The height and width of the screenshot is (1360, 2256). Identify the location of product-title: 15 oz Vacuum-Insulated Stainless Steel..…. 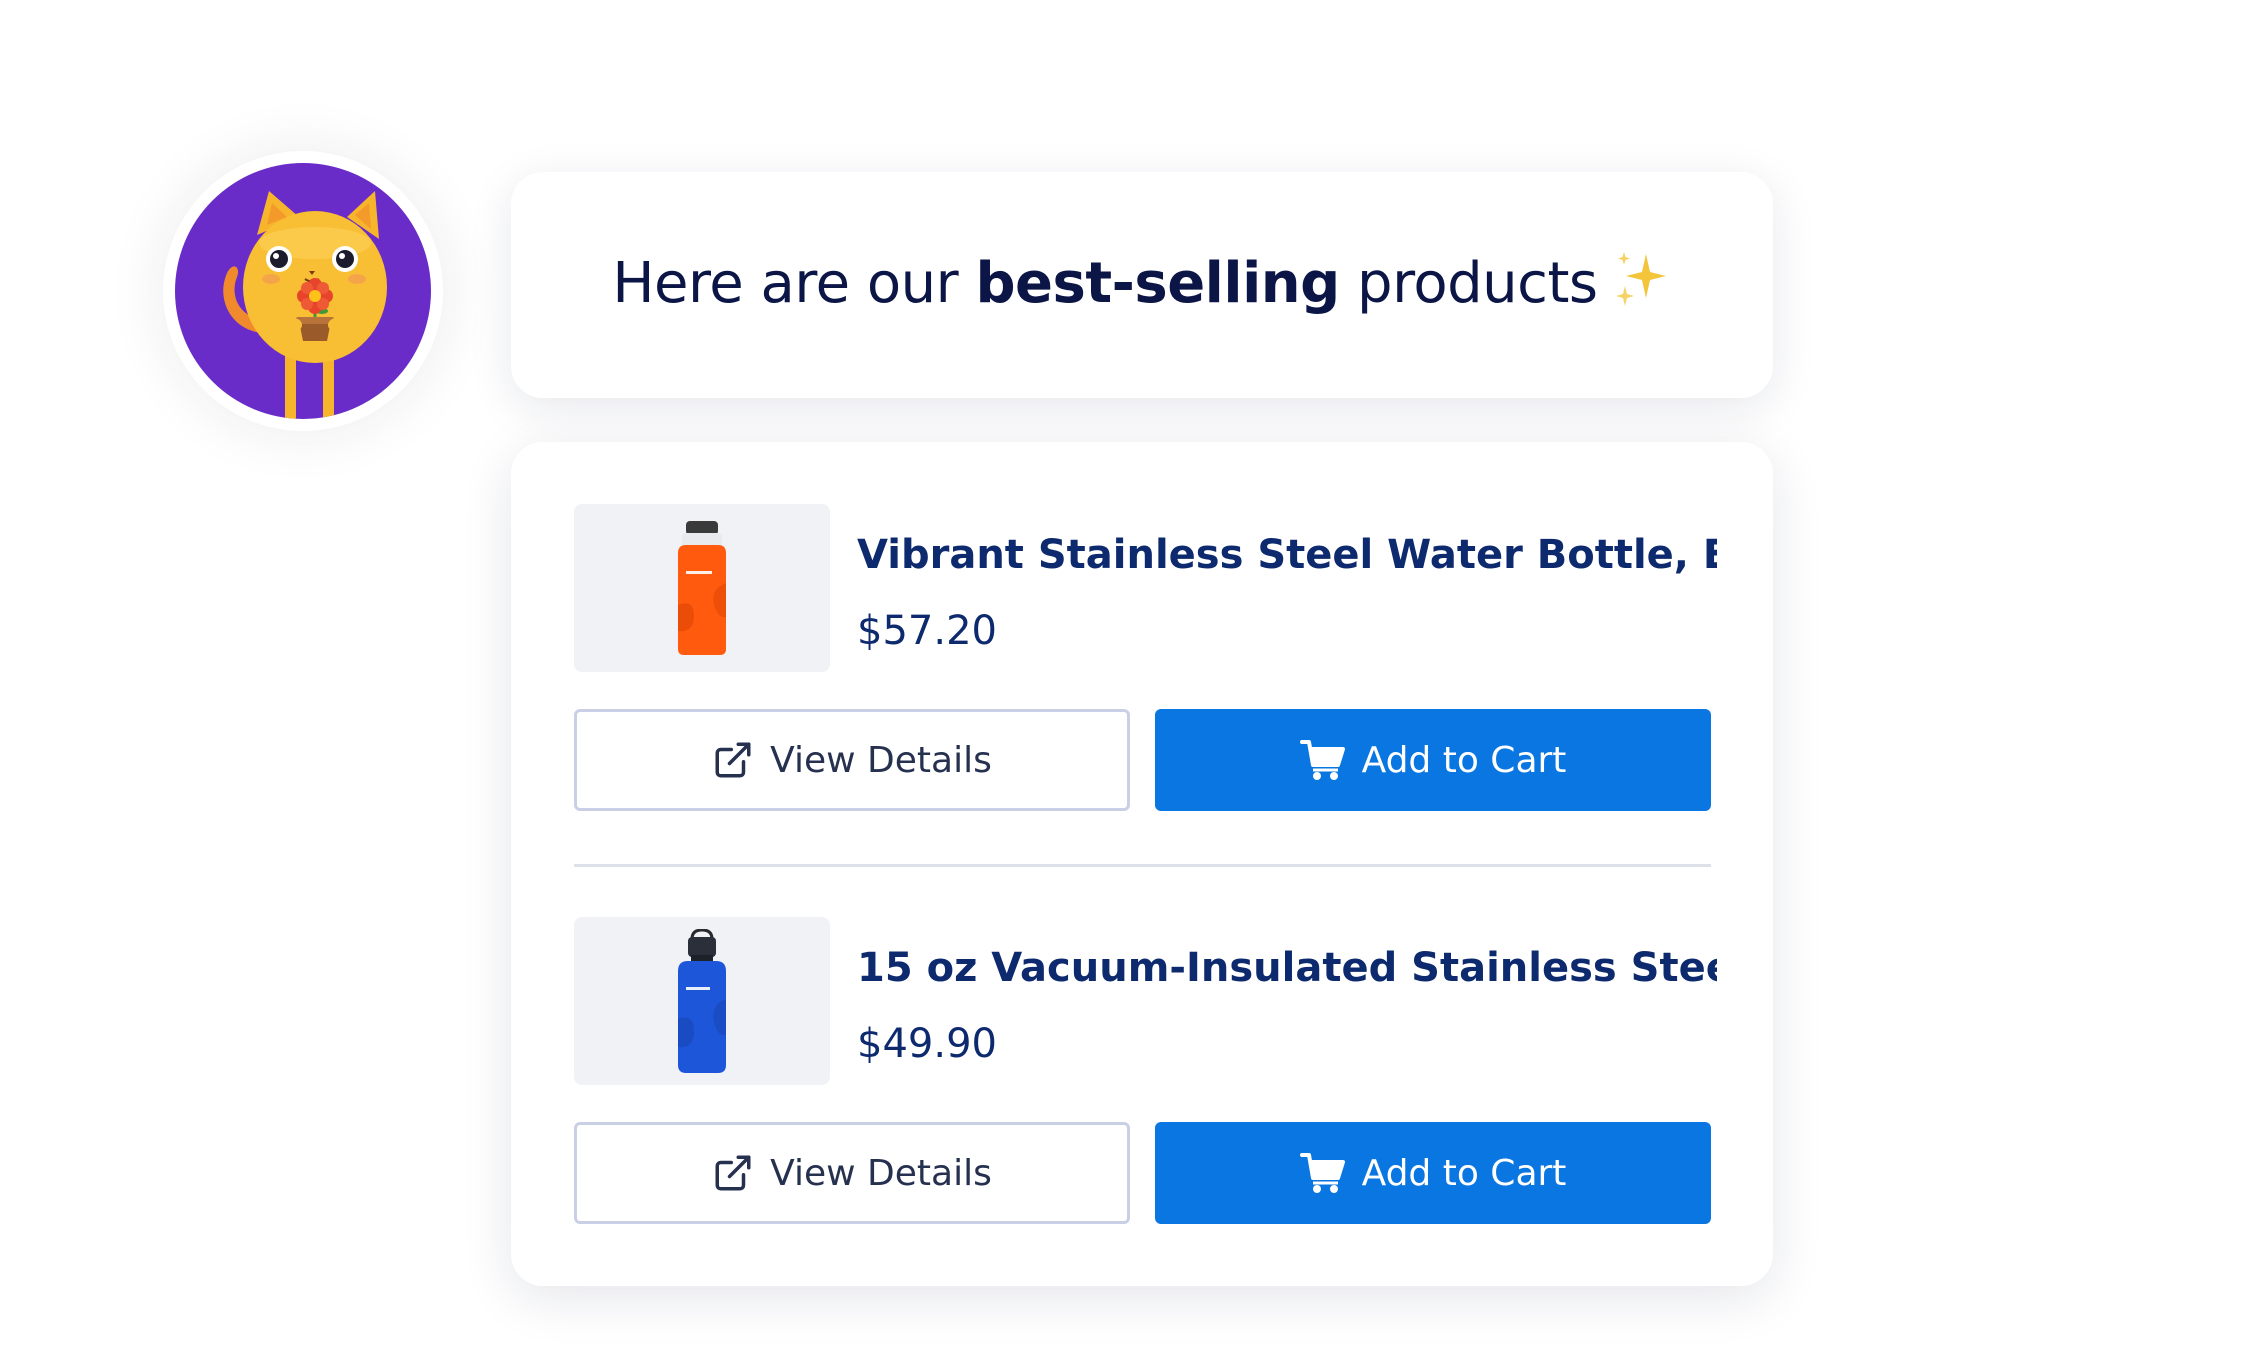
(1287, 968).